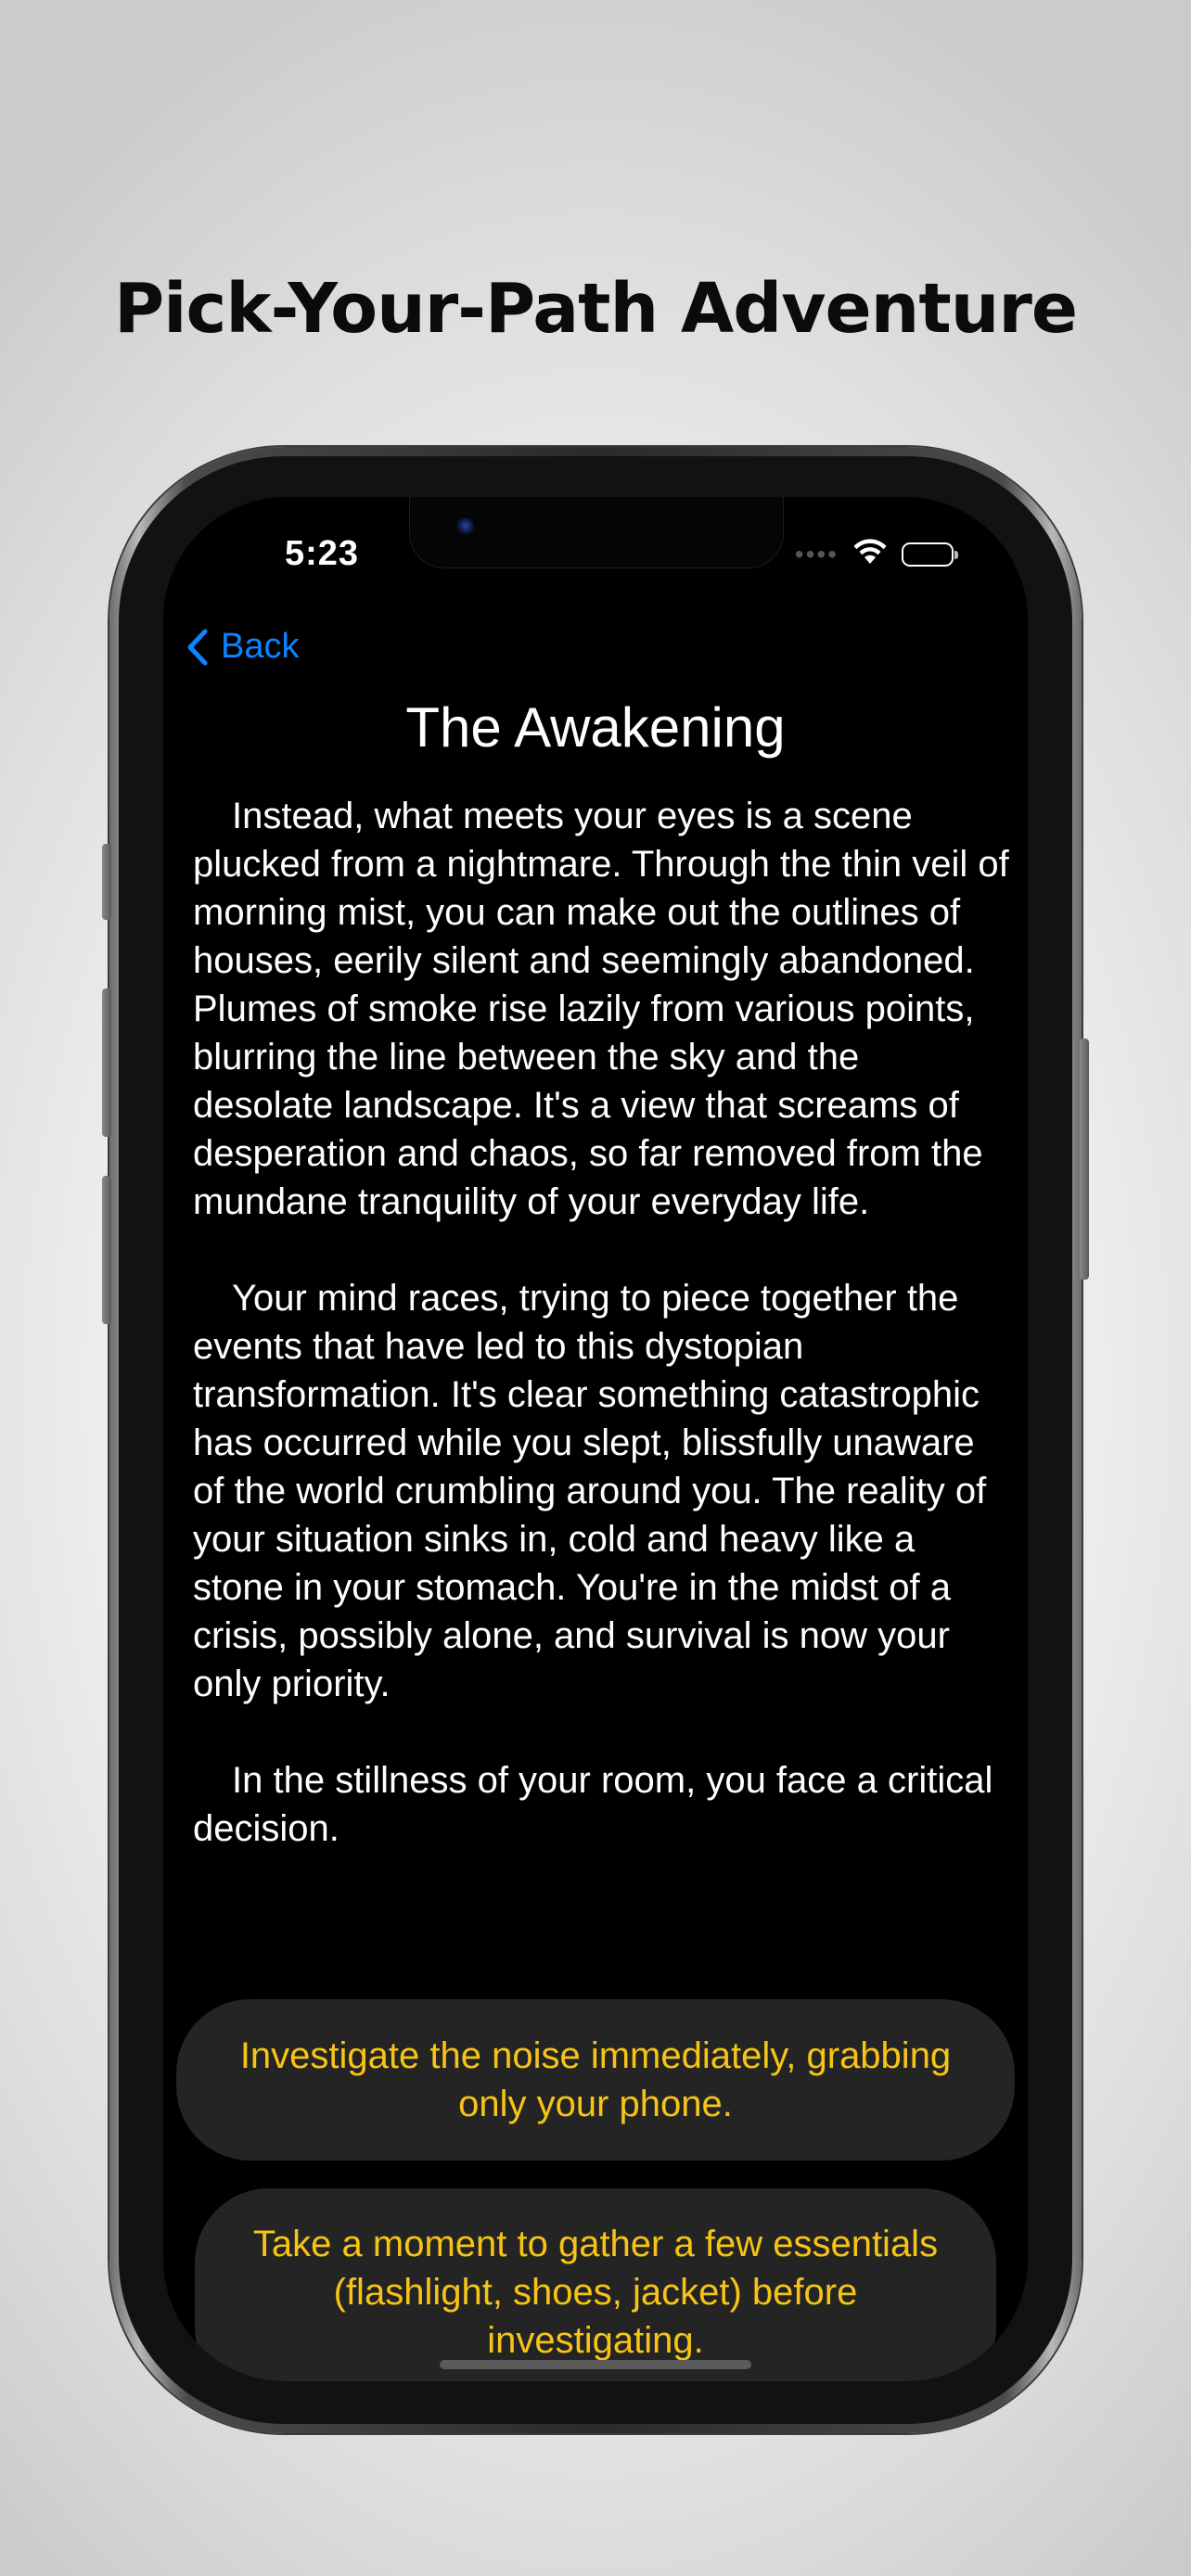 Image resolution: width=1191 pixels, height=2576 pixels. I want to click on story-title: The Awakening, so click(595, 727).